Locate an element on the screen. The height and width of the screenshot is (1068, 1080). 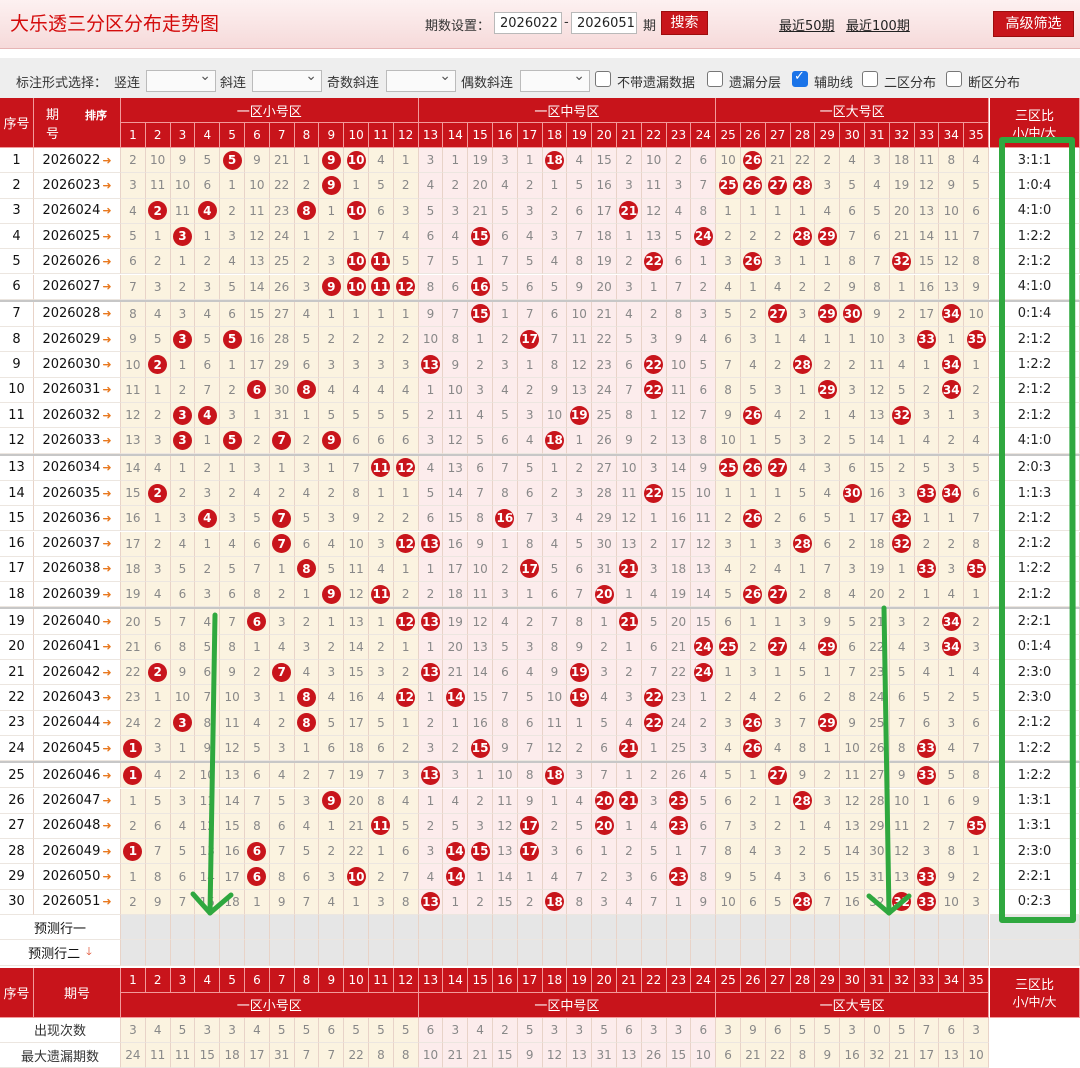
row-issue: 2026032 ➜ is located at coordinates (77, 416).